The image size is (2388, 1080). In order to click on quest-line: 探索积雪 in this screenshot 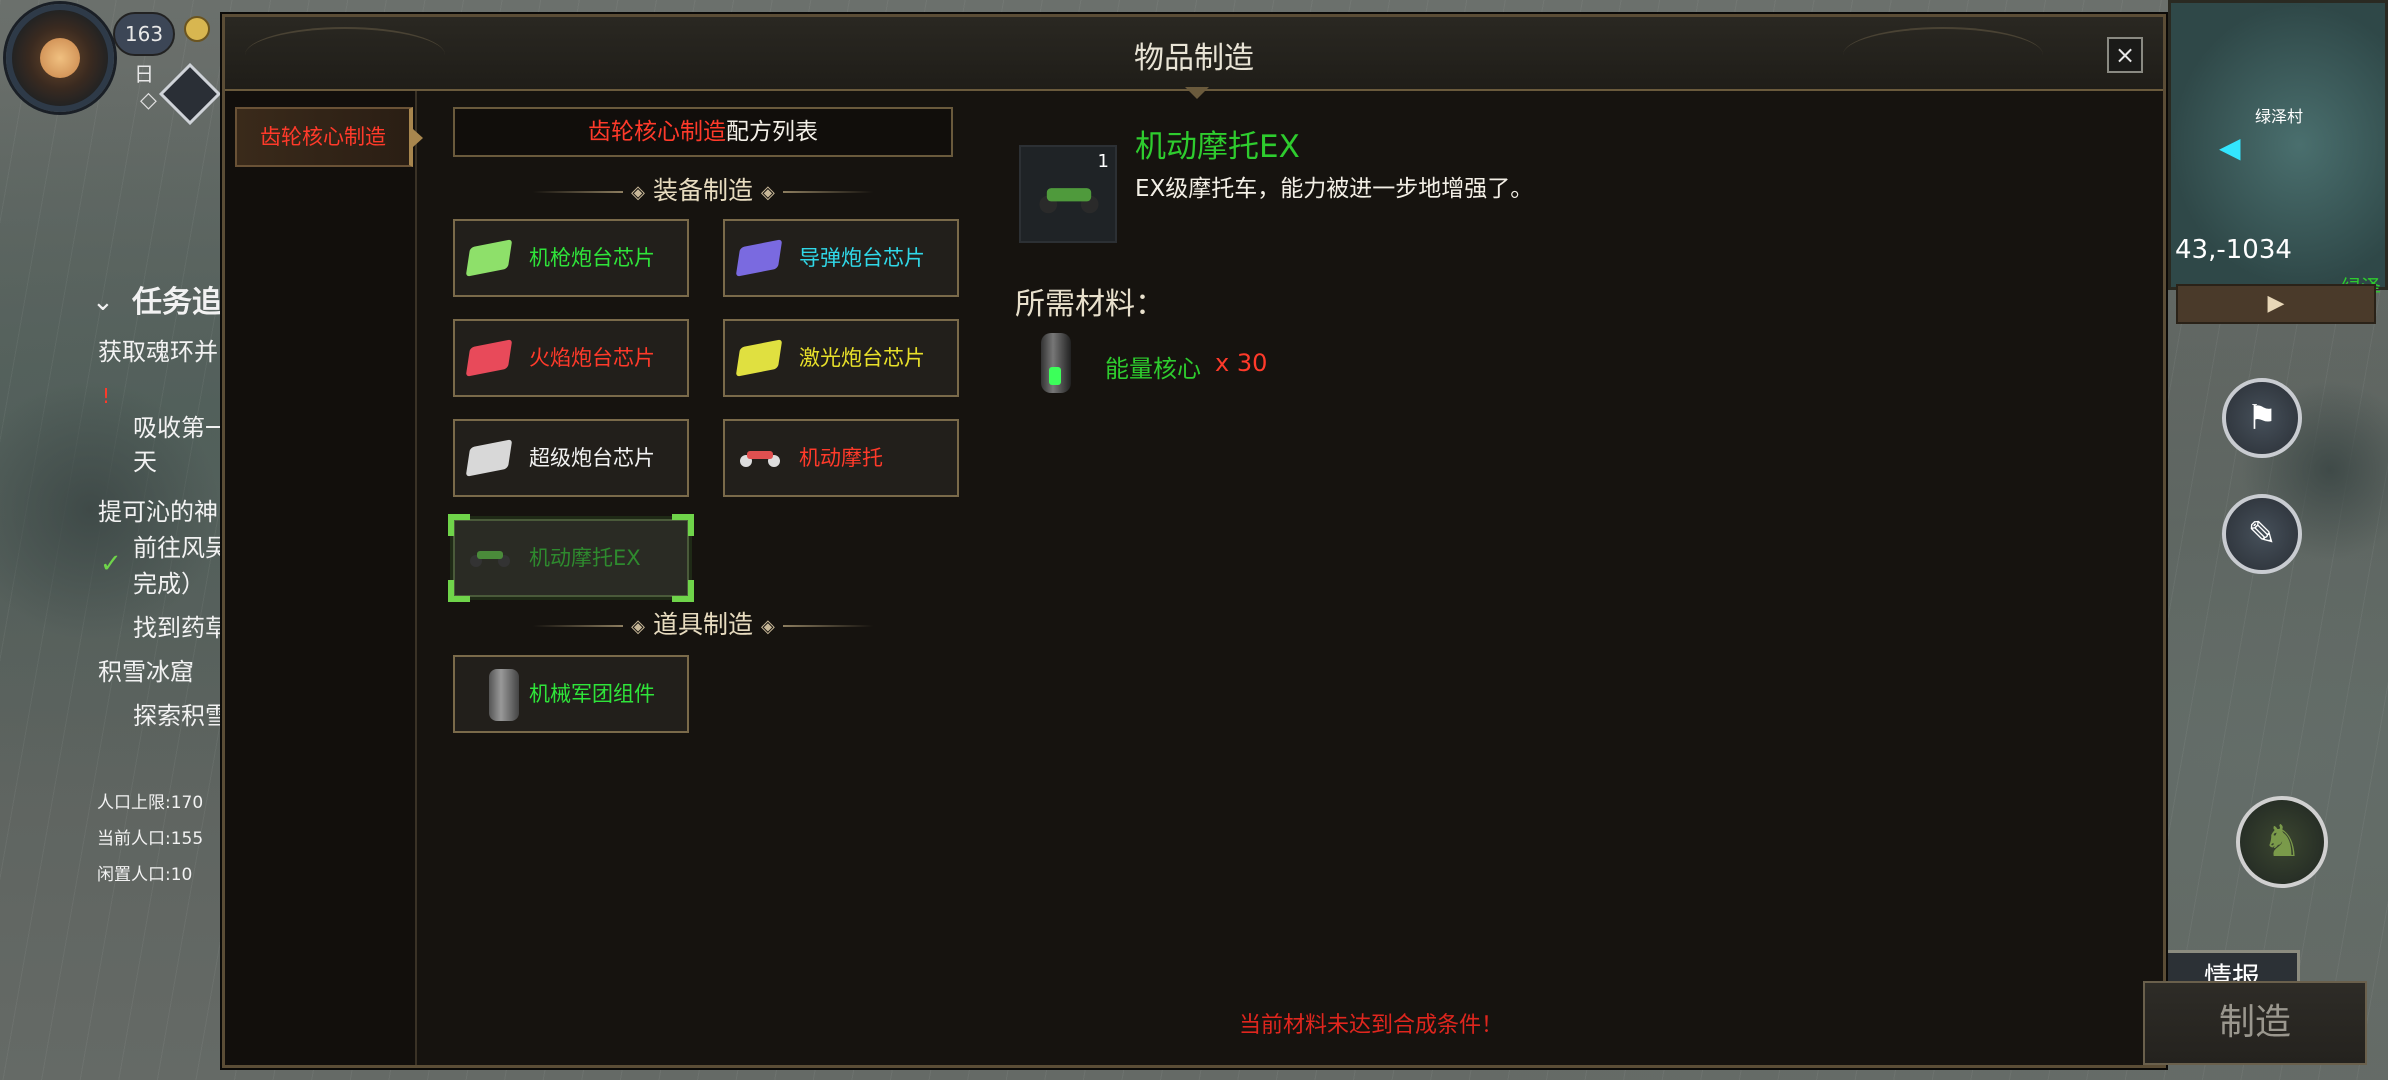, I will do `click(181, 716)`.